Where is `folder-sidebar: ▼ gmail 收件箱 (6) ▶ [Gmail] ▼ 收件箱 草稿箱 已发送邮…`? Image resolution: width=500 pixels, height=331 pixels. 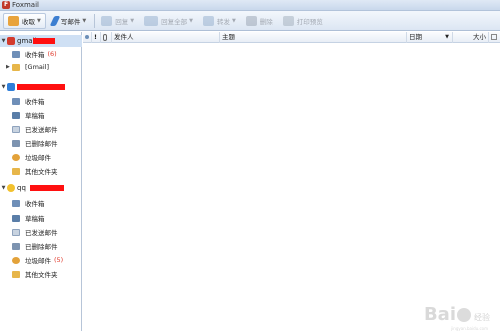 folder-sidebar: ▼ gmail 收件箱 (6) ▶ [Gmail] ▼ 收件箱 草稿箱 已发送邮… is located at coordinates (41, 181).